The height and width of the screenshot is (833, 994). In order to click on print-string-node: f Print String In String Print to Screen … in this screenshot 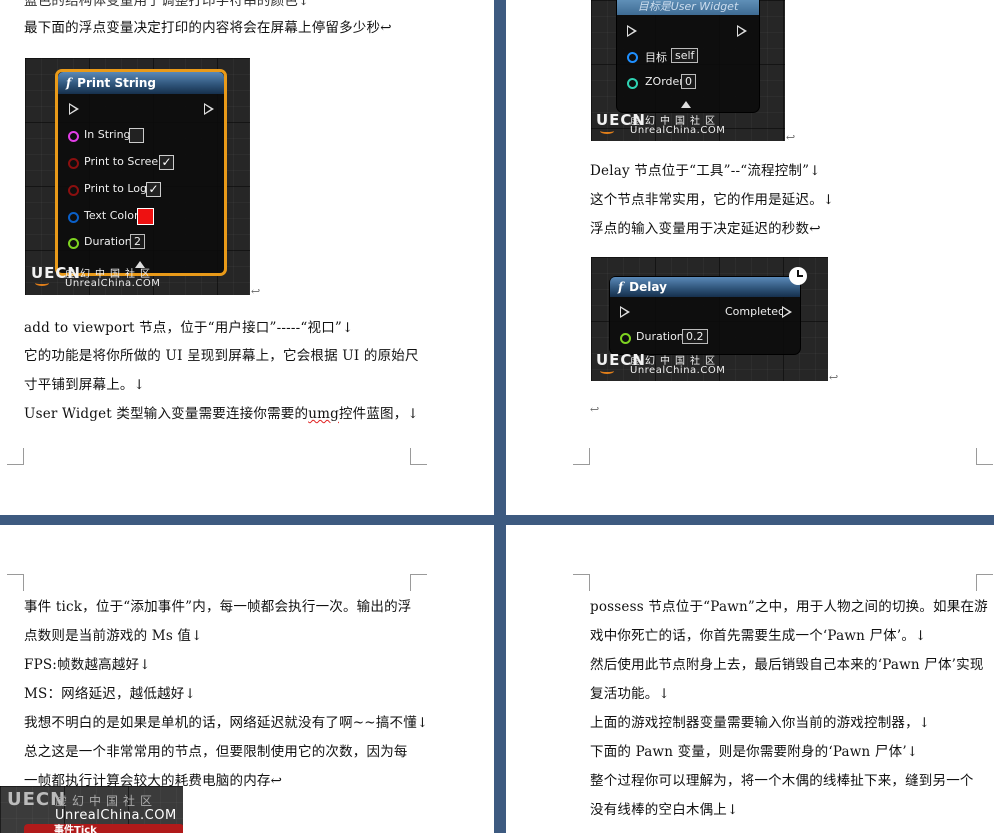, I will do `click(141, 172)`.